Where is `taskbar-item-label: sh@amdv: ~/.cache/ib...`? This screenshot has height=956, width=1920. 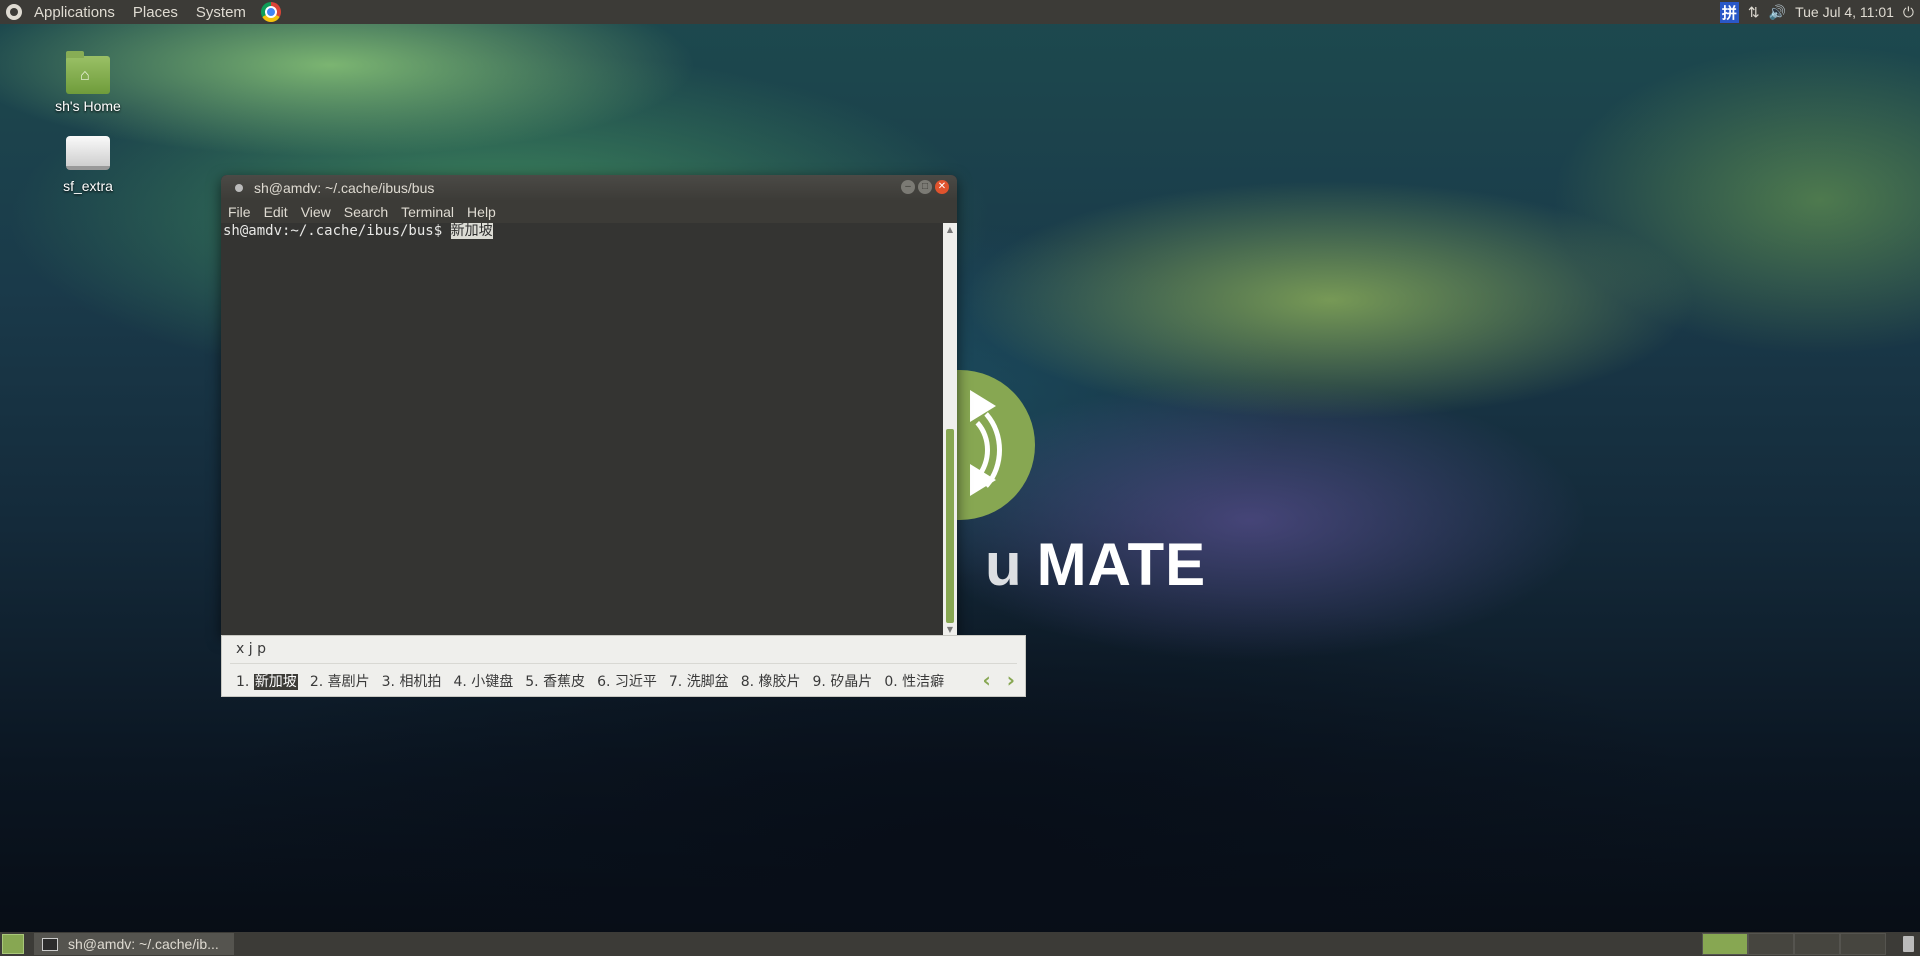 taskbar-item-label: sh@amdv: ~/.cache/ib... is located at coordinates (143, 944).